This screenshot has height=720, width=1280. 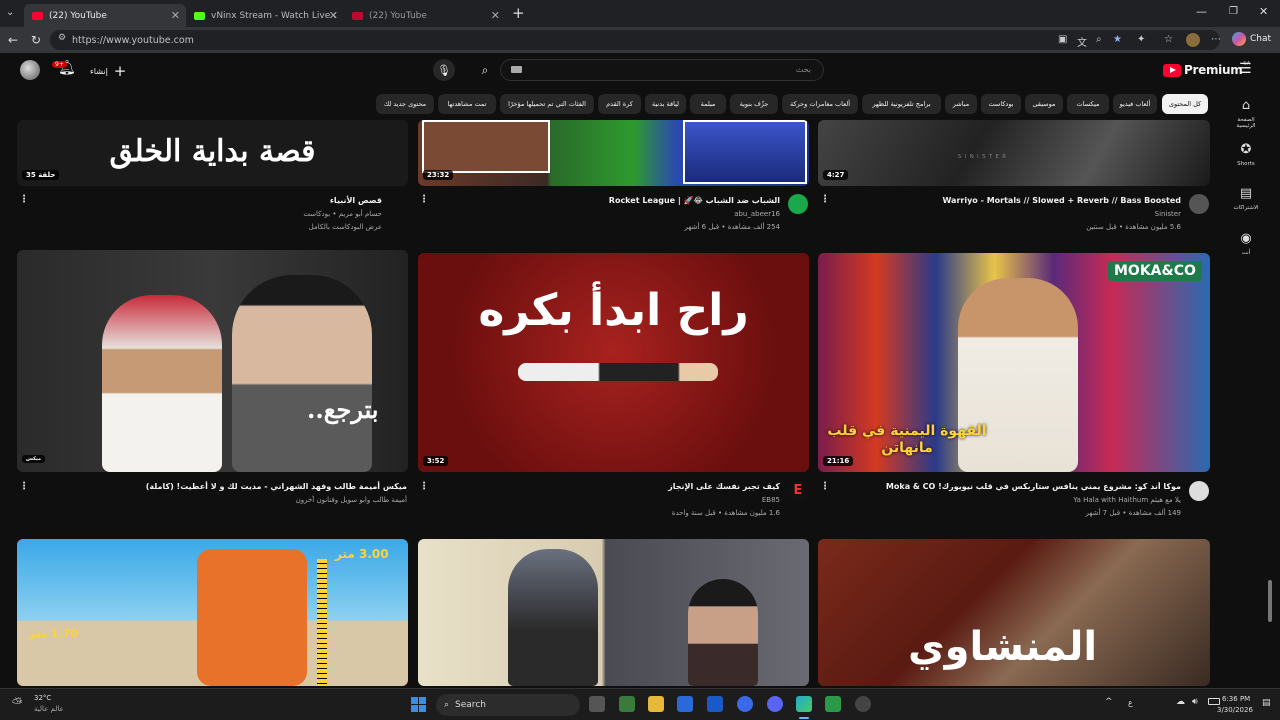 What do you see at coordinates (1206, 69) in the screenshot?
I see `youtube-premium-logo: Premium SA` at bounding box center [1206, 69].